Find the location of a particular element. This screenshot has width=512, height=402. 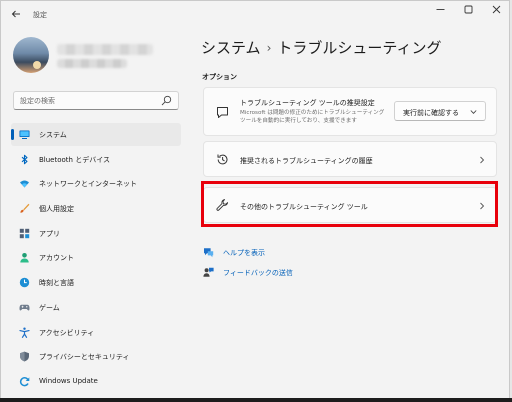

search-input is located at coordinates (90, 101).